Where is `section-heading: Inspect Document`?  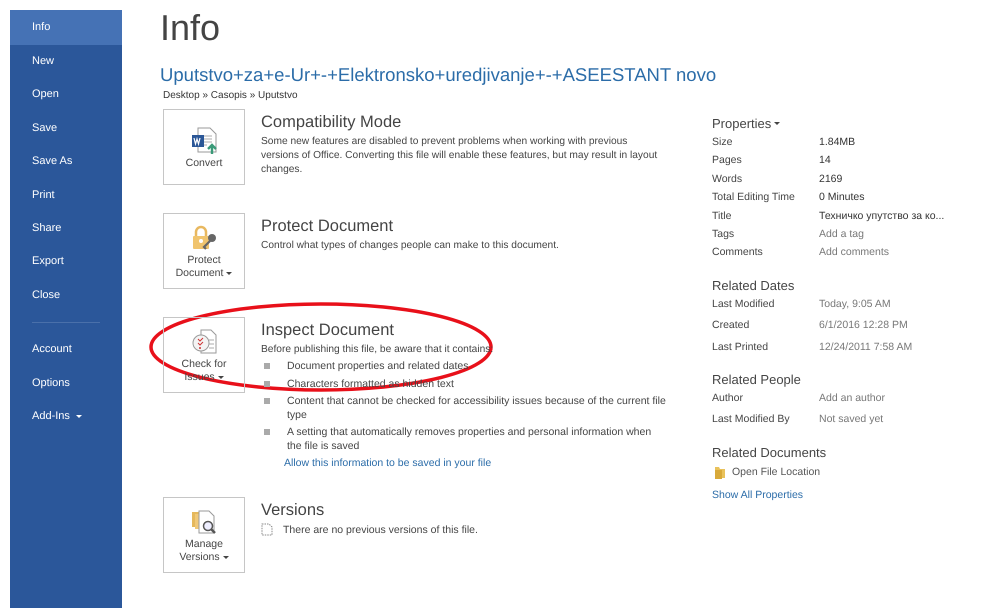
section-heading: Inspect Document is located at coordinates (328, 330).